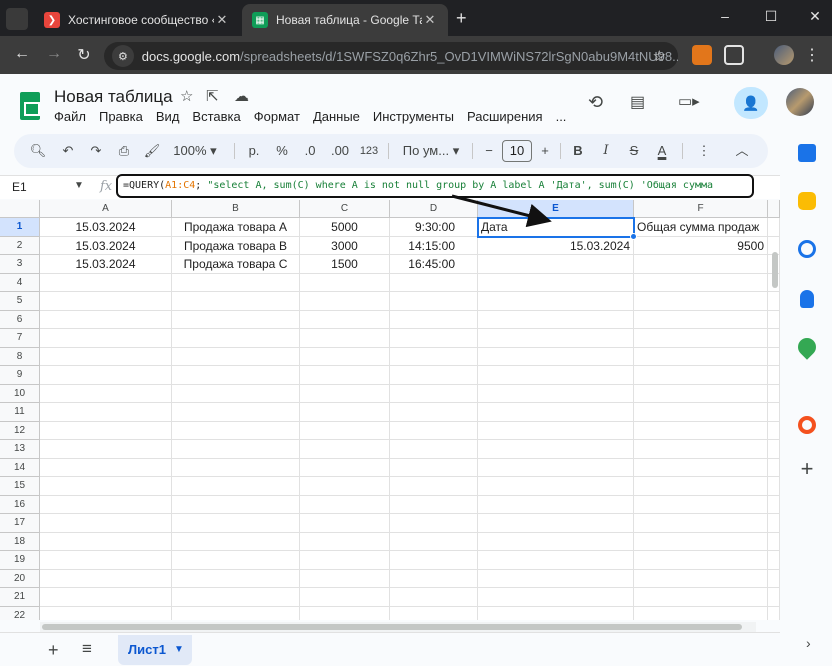 The image size is (832, 666). What do you see at coordinates (774, 209) in the screenshot?
I see `column-header-g` at bounding box center [774, 209].